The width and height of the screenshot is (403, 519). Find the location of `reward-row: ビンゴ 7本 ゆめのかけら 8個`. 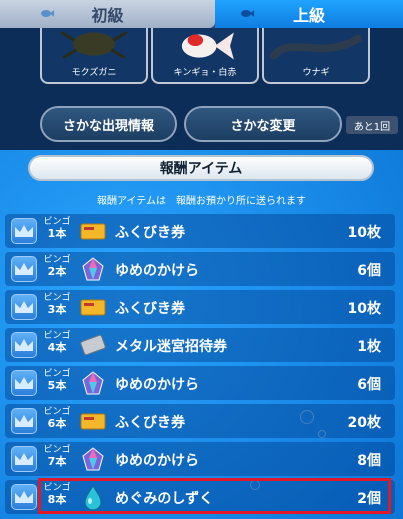

reward-row: ビンゴ 7本 ゆめのかけら 8個 is located at coordinates (200, 459).